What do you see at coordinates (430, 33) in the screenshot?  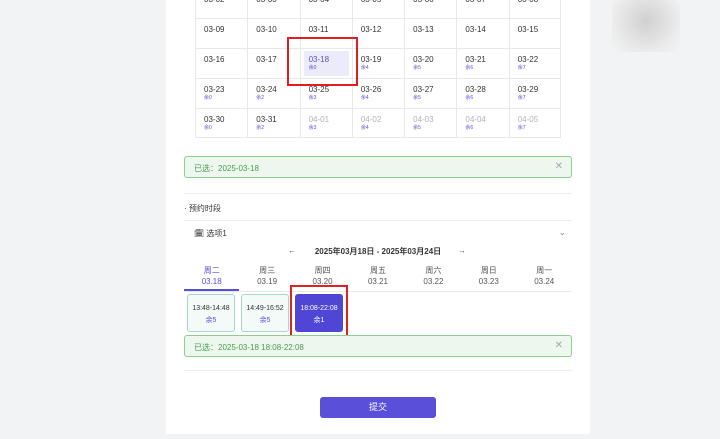 I see `calendar-day-cell: 03-13` at bounding box center [430, 33].